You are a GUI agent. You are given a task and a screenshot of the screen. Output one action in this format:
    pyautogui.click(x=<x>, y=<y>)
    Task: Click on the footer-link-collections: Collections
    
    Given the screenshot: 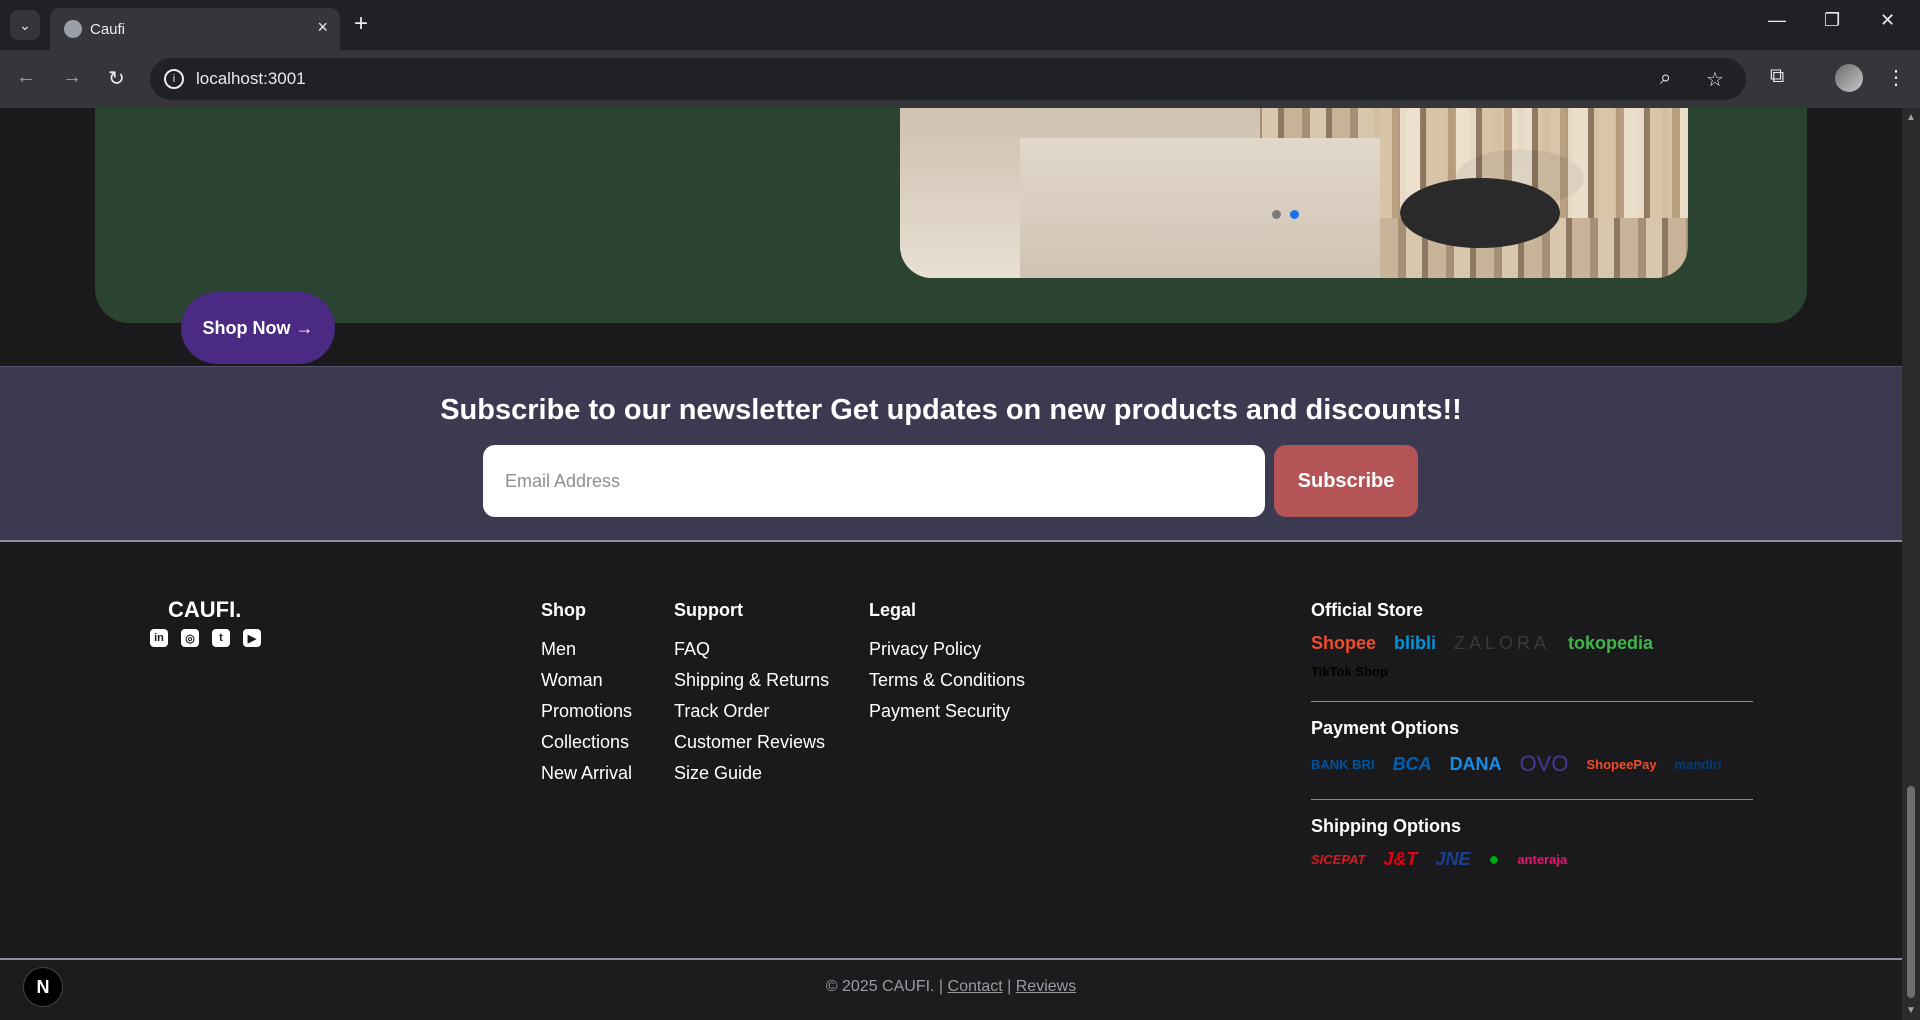 What is the action you would take?
    pyautogui.click(x=586, y=745)
    